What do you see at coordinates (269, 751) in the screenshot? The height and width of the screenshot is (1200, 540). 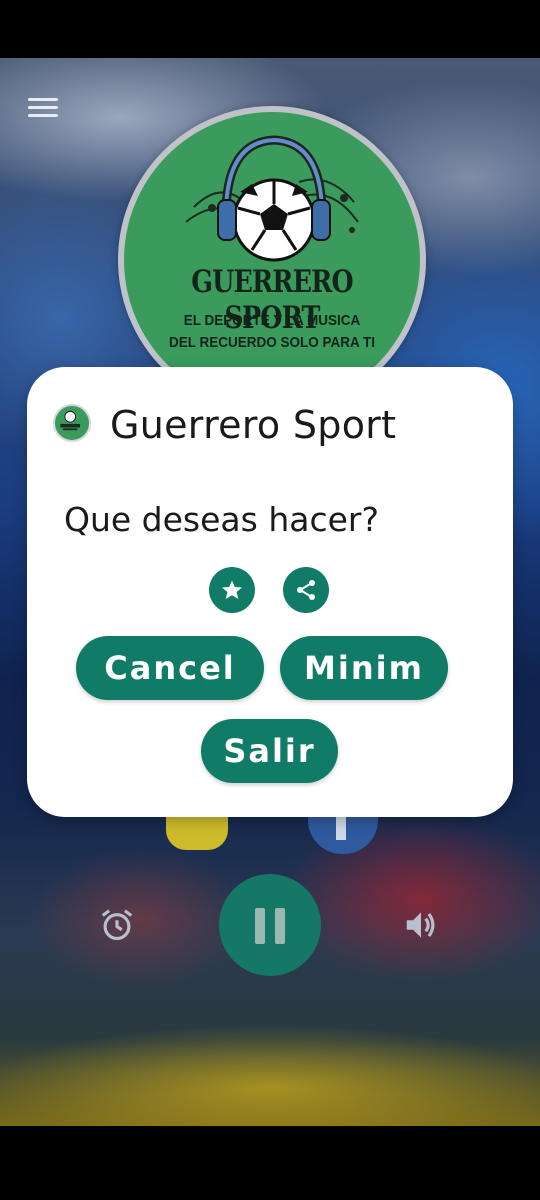 I see `exit-button: Salir` at bounding box center [269, 751].